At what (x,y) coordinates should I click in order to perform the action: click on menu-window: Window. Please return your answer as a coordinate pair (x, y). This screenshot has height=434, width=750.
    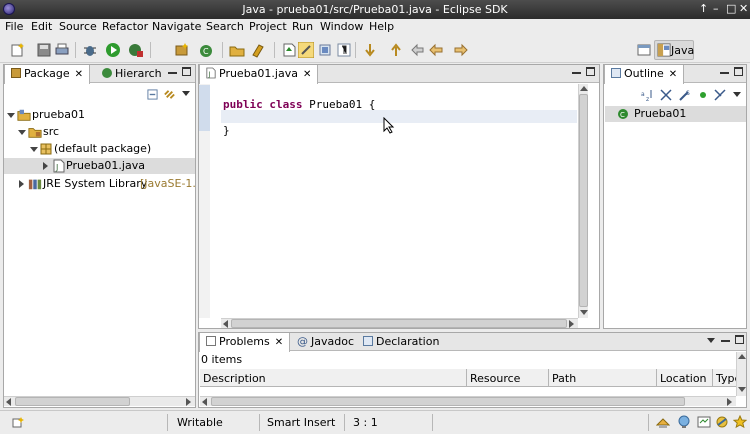
    Looking at the image, I should click on (341, 26).